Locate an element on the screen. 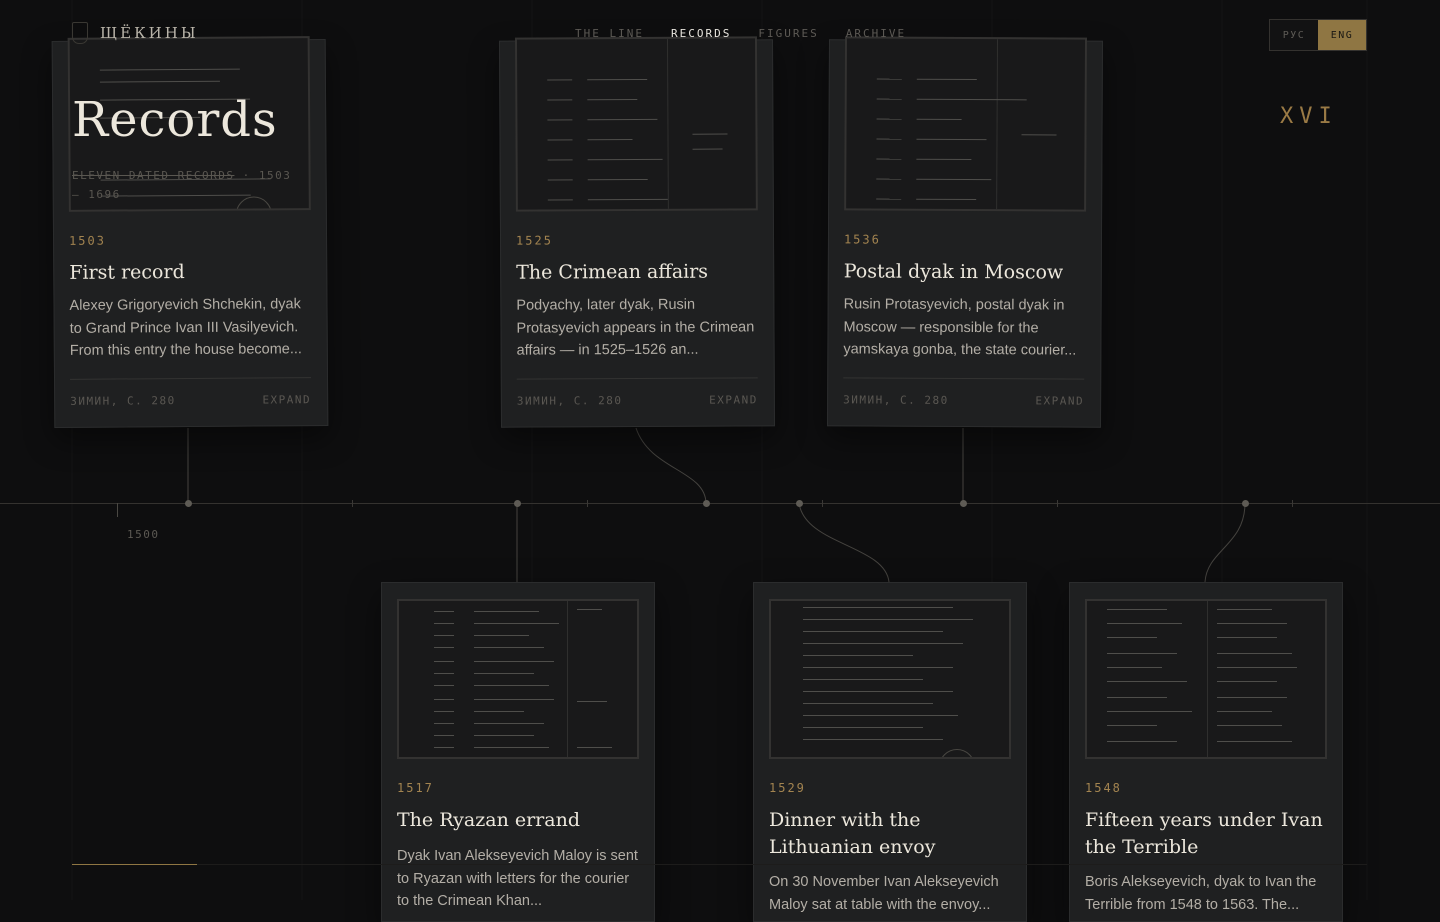 Image resolution: width=1440 pixels, height=922 pixels. brand: ЩЁКИНЫ is located at coordinates (135, 33).